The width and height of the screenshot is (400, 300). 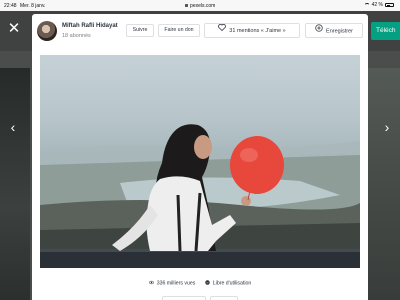 I want to click on like-count-label: 31 mentions « J'aime », so click(x=257, y=30).